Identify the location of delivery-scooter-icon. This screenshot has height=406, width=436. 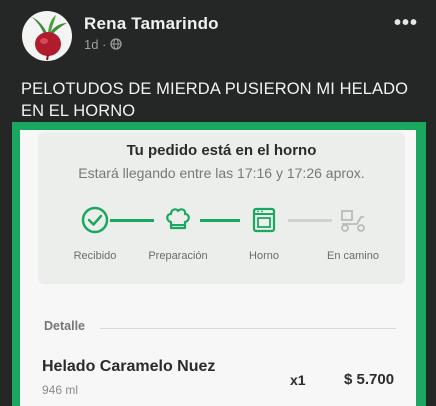
(353, 221).